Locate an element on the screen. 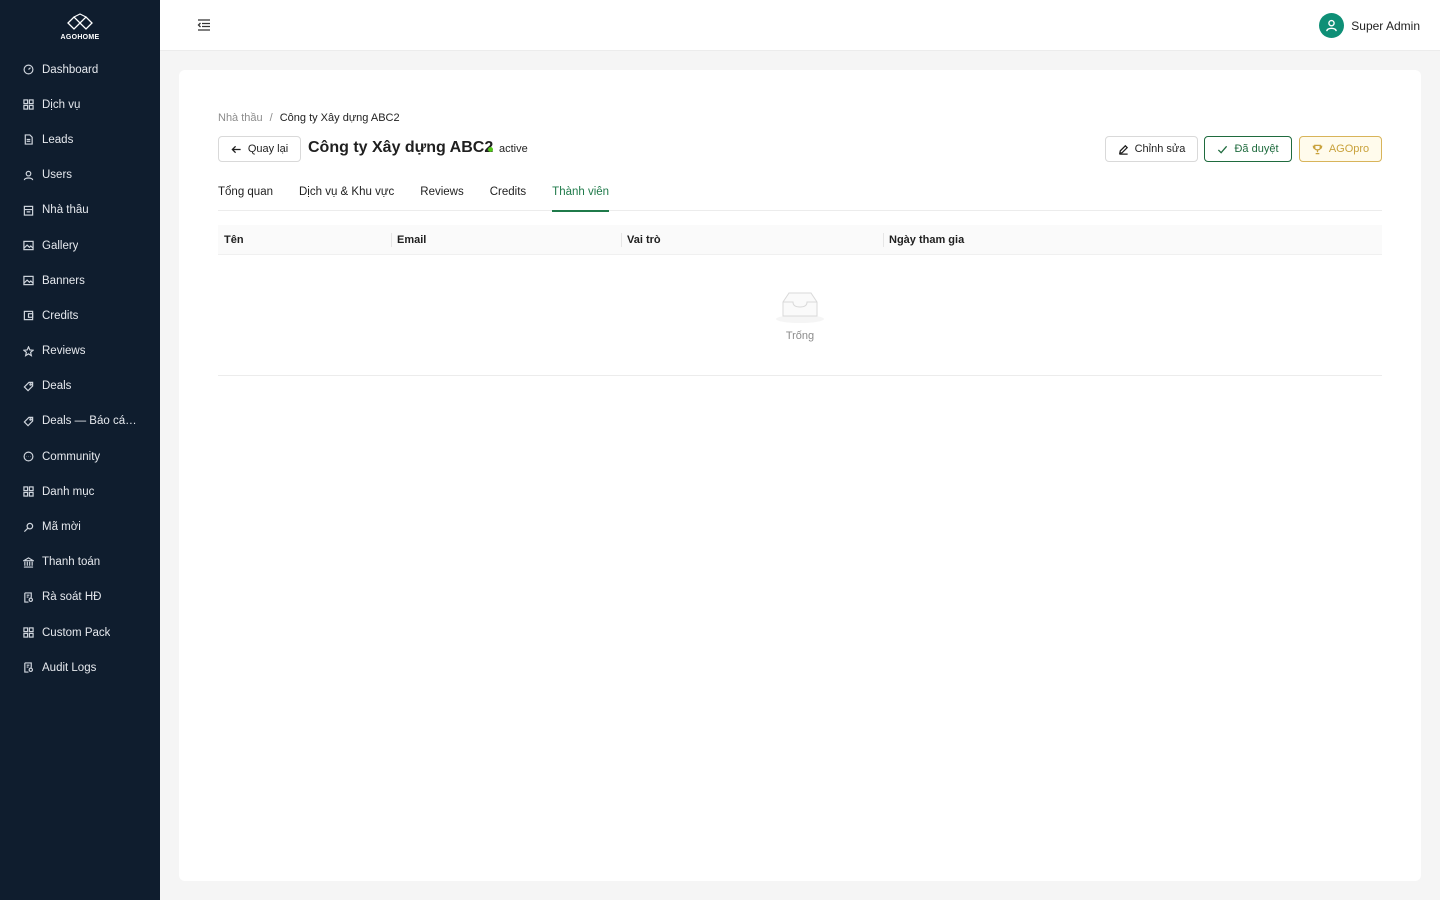 The height and width of the screenshot is (900, 1440). sidebar-item-label: Custom Pack is located at coordinates (76, 632).